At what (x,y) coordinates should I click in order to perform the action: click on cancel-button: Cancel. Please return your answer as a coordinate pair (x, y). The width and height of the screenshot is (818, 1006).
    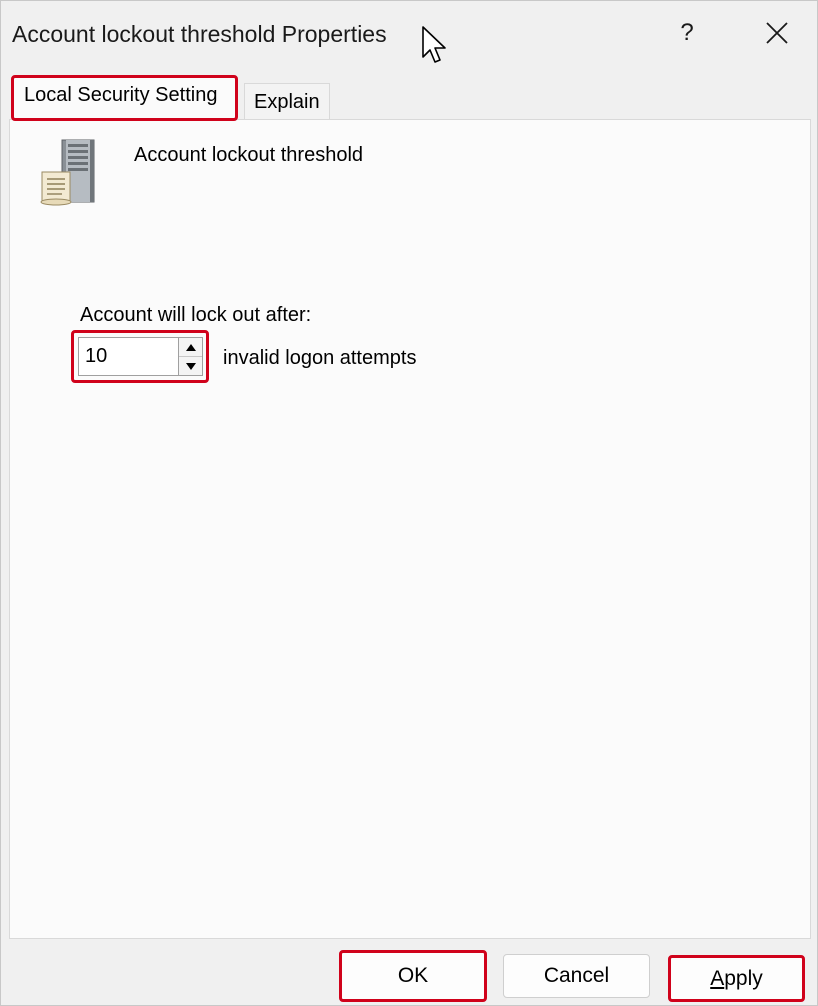
    Looking at the image, I should click on (576, 976).